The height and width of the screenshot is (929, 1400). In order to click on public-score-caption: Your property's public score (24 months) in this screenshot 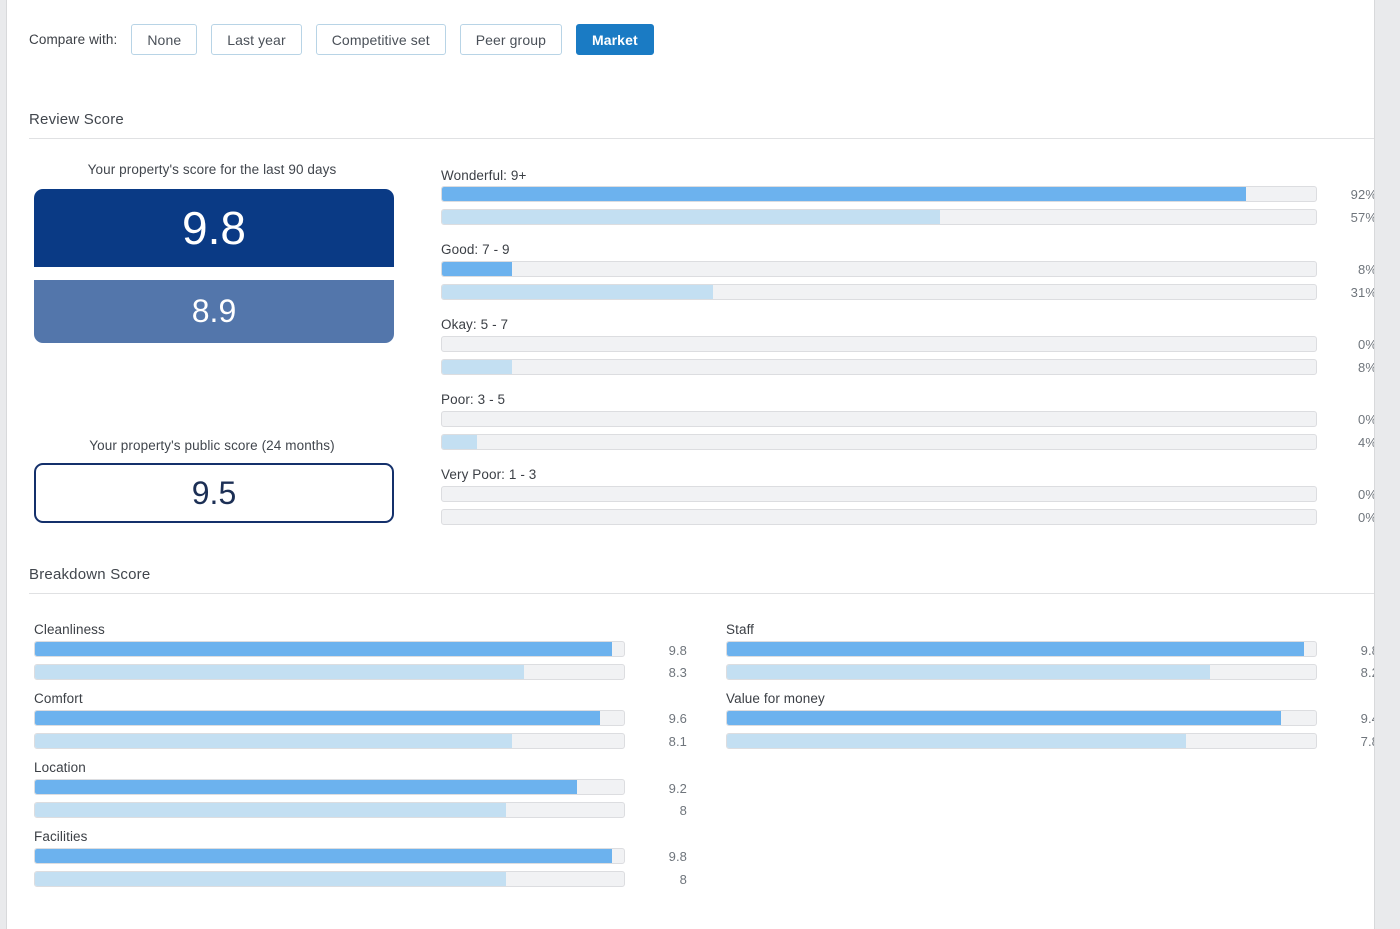, I will do `click(212, 445)`.